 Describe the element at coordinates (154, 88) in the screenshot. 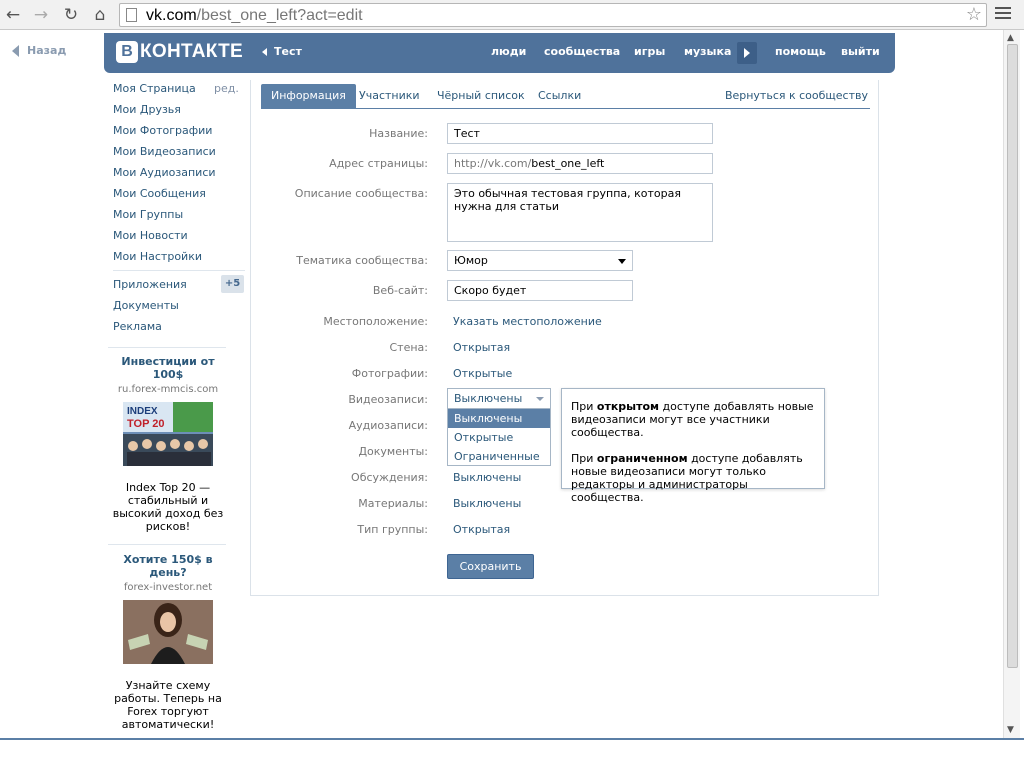

I see `menu-my-page: Моя Страница` at that location.